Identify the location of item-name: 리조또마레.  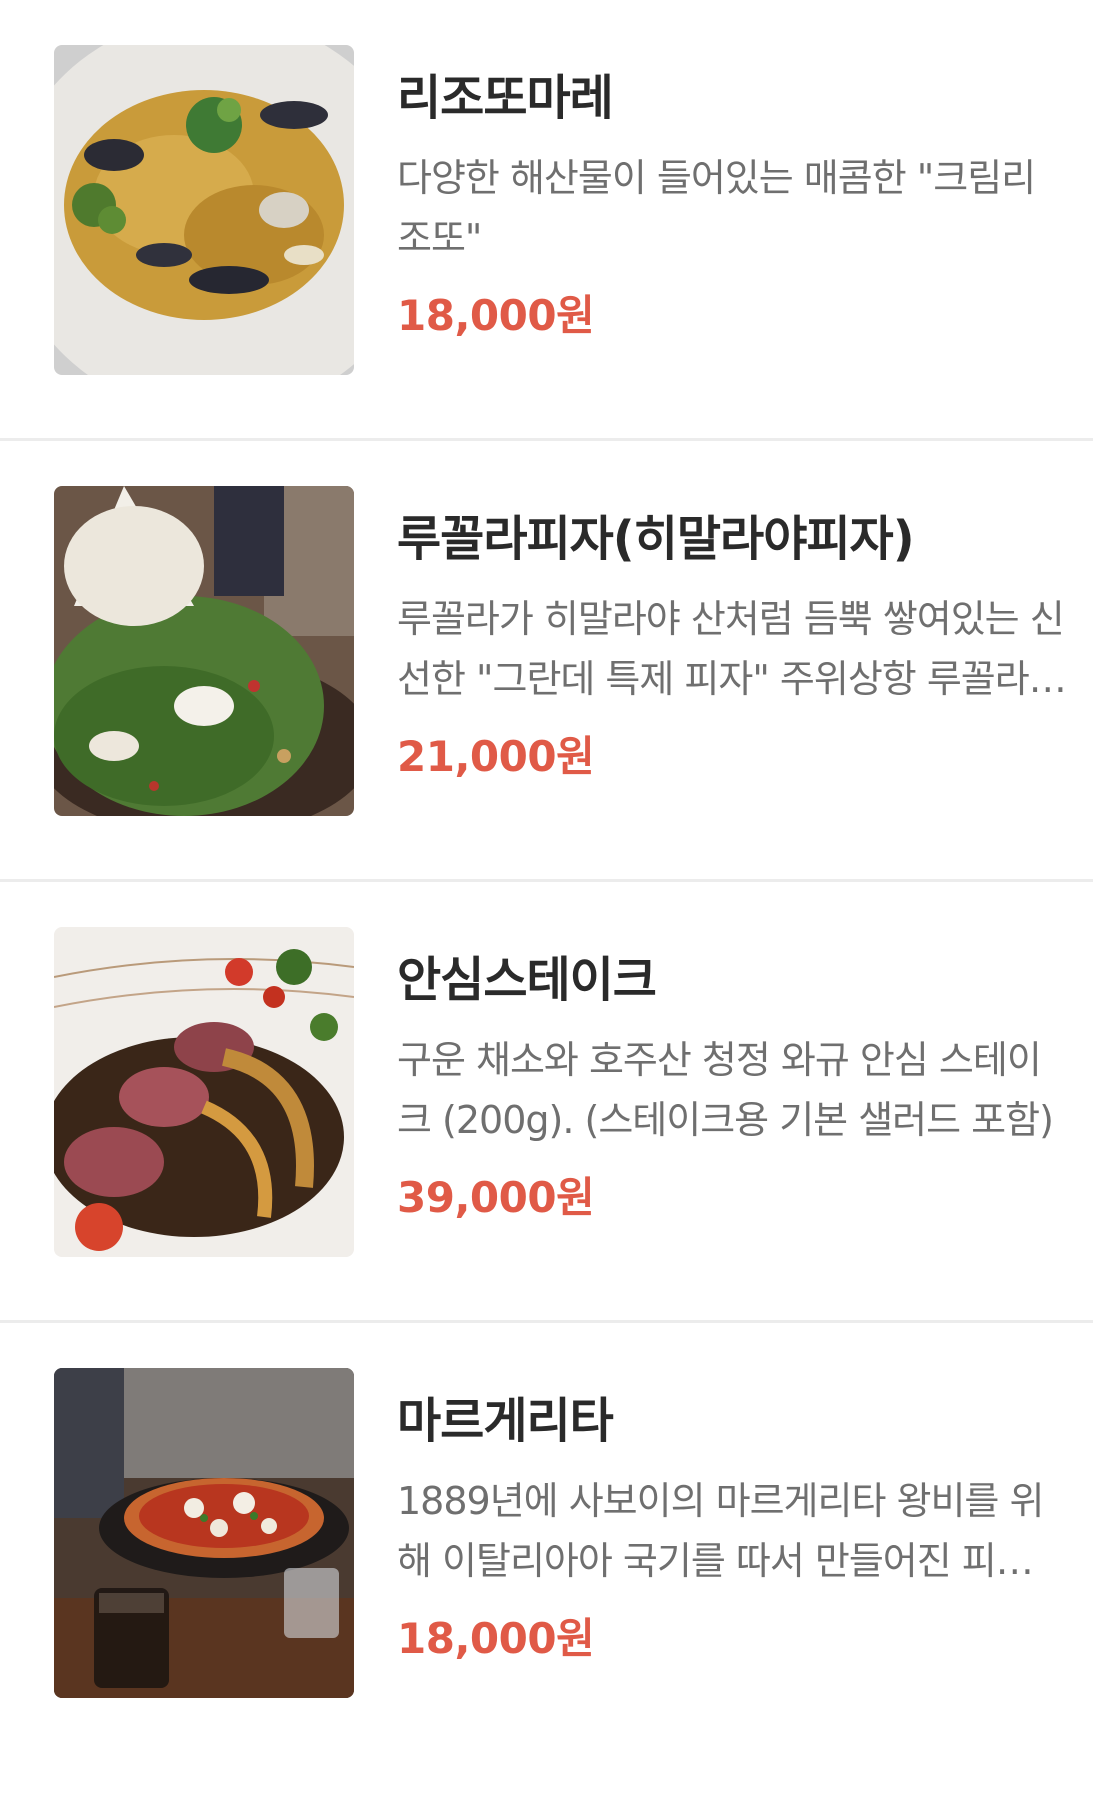
(505, 98).